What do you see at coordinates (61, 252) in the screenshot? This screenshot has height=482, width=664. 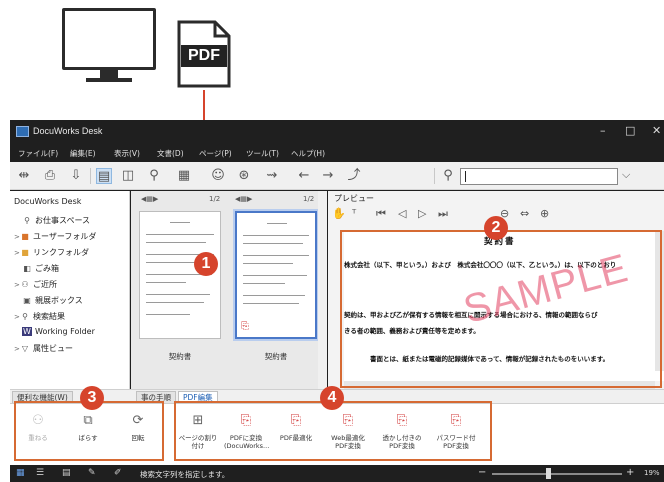 I see `tree-item-label: リンクフォルダ` at bounding box center [61, 252].